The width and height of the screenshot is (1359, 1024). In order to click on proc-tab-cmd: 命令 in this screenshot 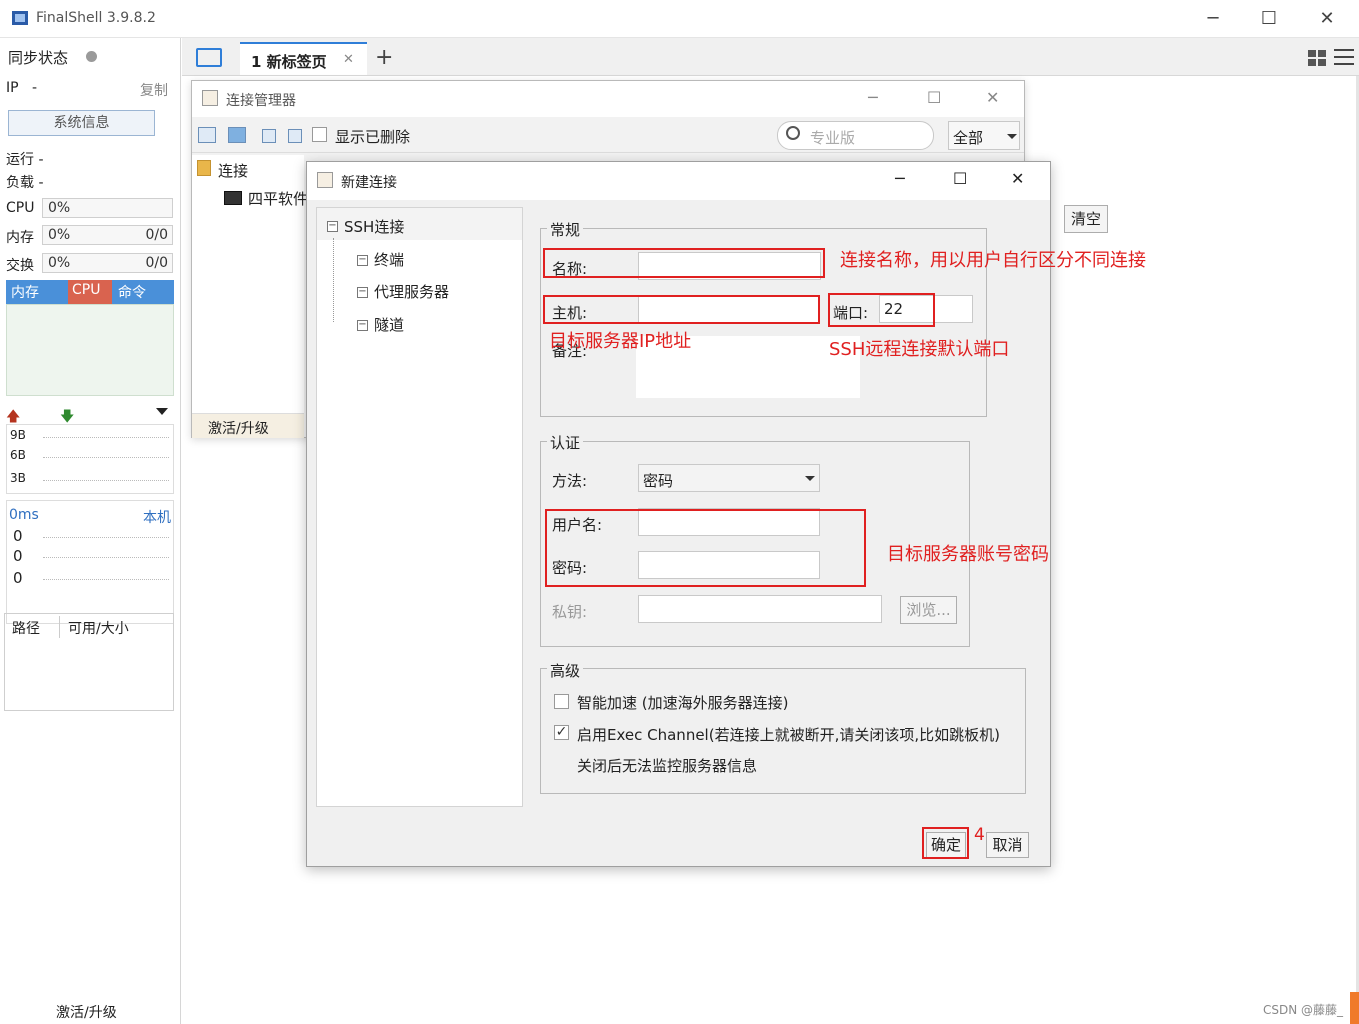, I will do `click(132, 292)`.